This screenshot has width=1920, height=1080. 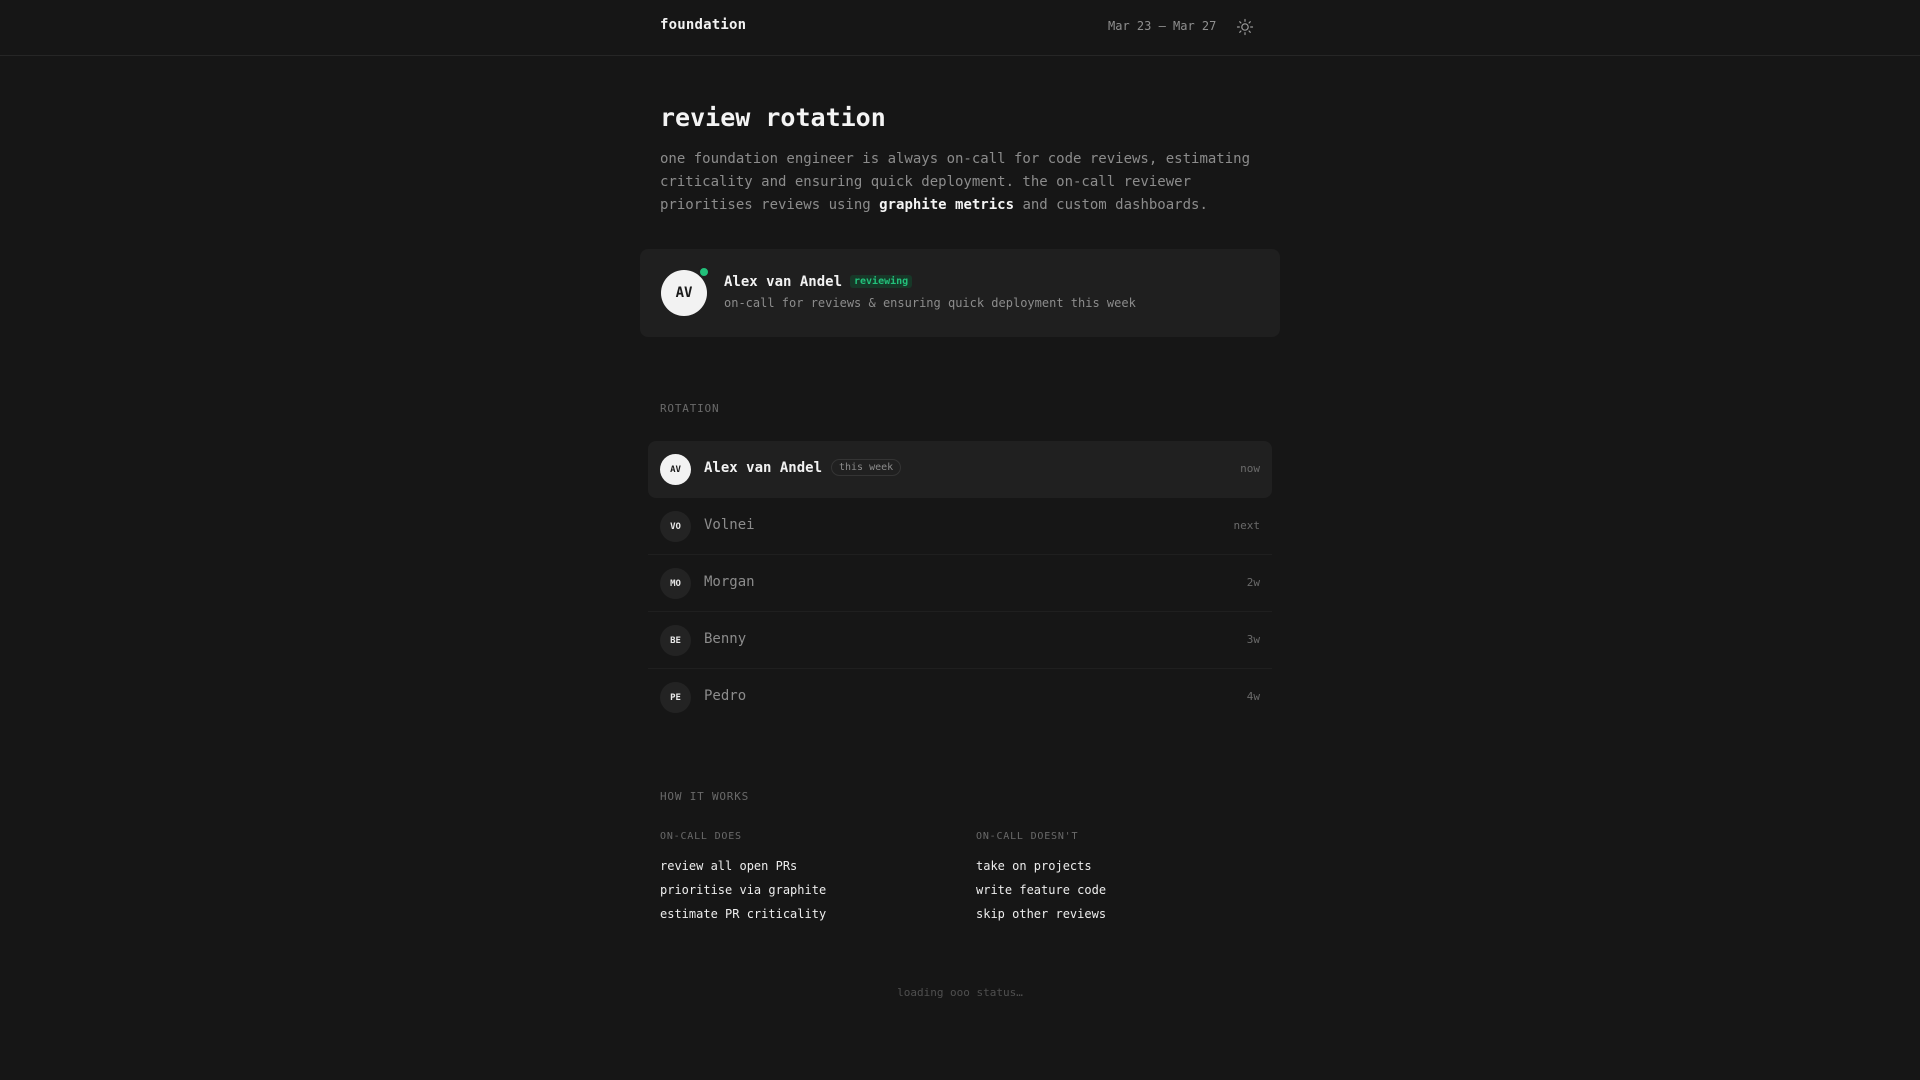 I want to click on rotation-row-current: AV Alex van Andel this week now, so click(x=960, y=469).